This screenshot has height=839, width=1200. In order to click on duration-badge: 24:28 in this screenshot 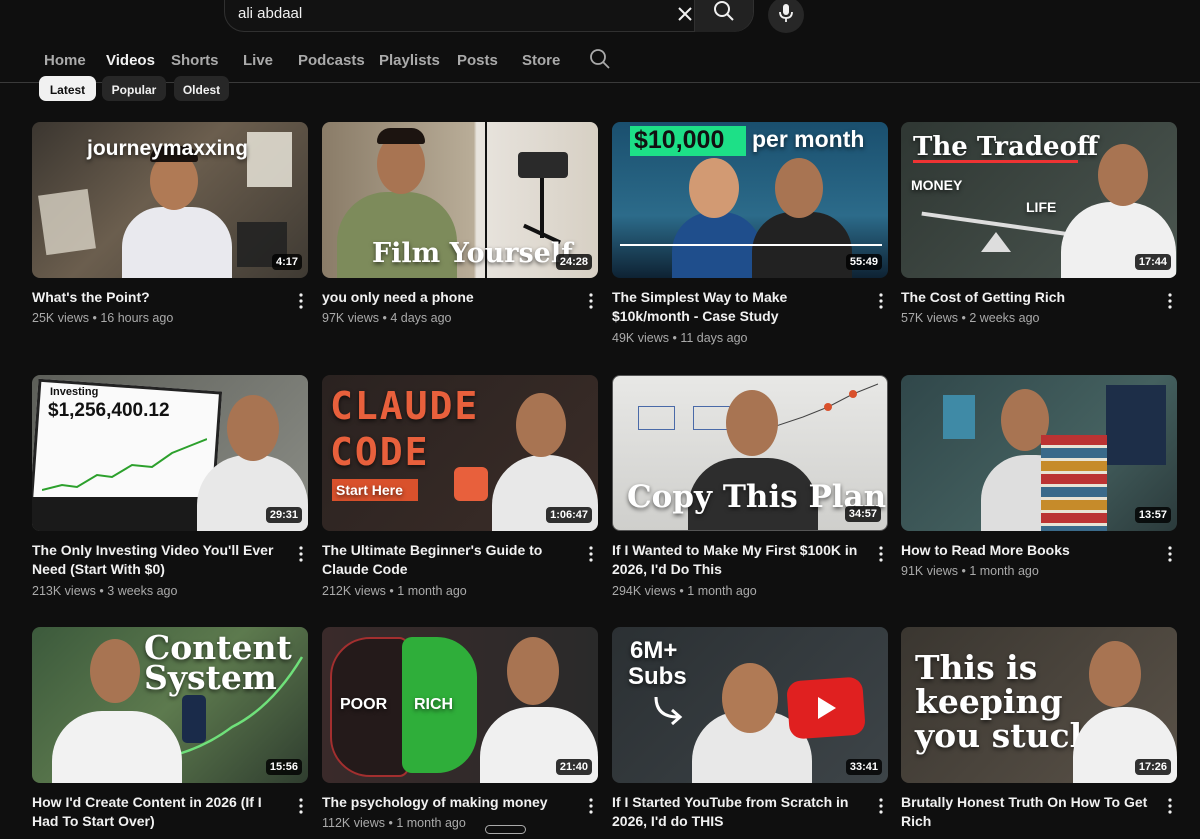, I will do `click(573, 262)`.